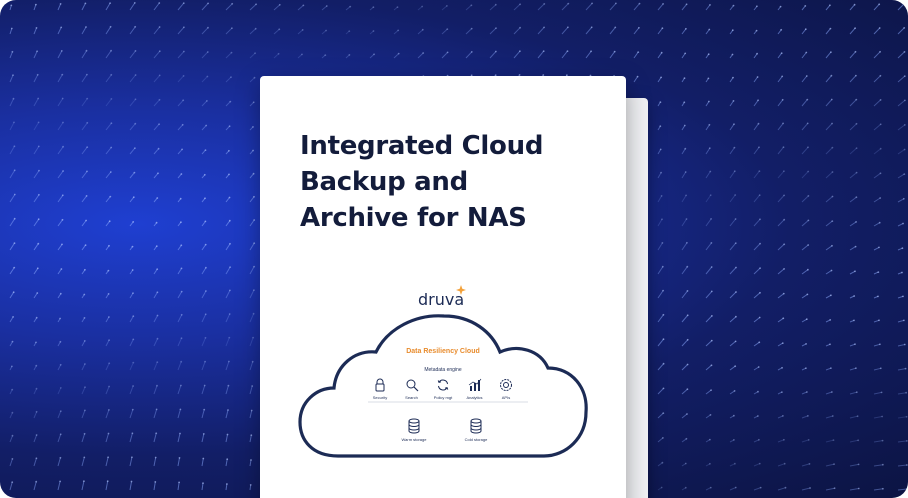 Image resolution: width=908 pixels, height=498 pixels. Describe the element at coordinates (506, 385) in the screenshot. I see `api-icon` at that location.